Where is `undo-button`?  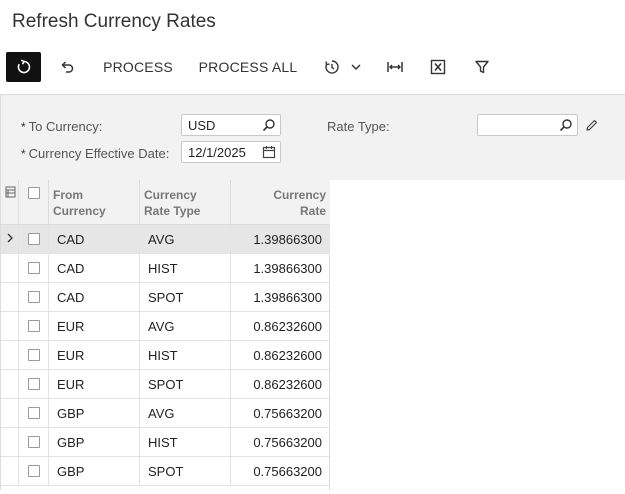 undo-button is located at coordinates (67, 67).